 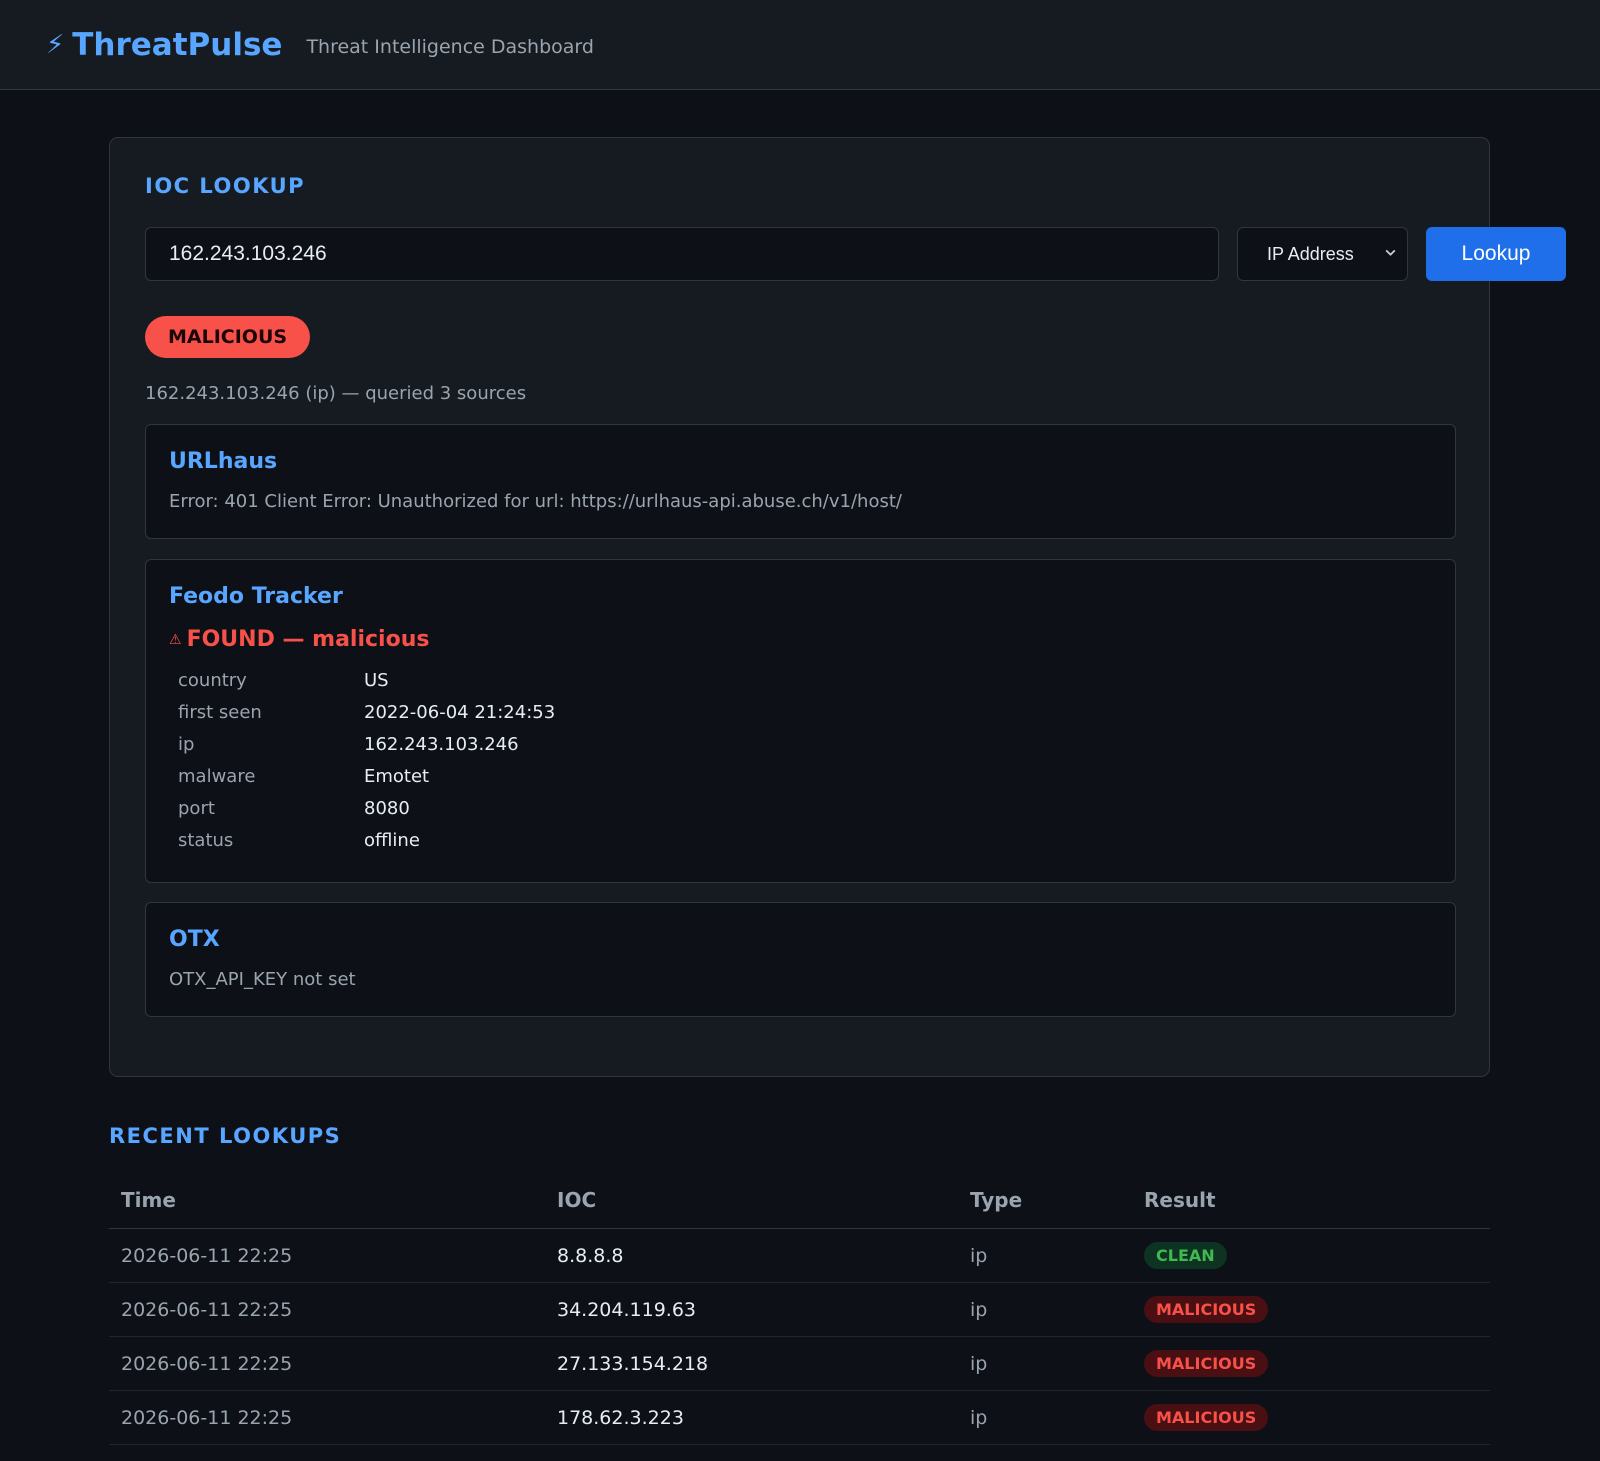 What do you see at coordinates (55, 44) in the screenshot?
I see `lightning-icon: ⚡` at bounding box center [55, 44].